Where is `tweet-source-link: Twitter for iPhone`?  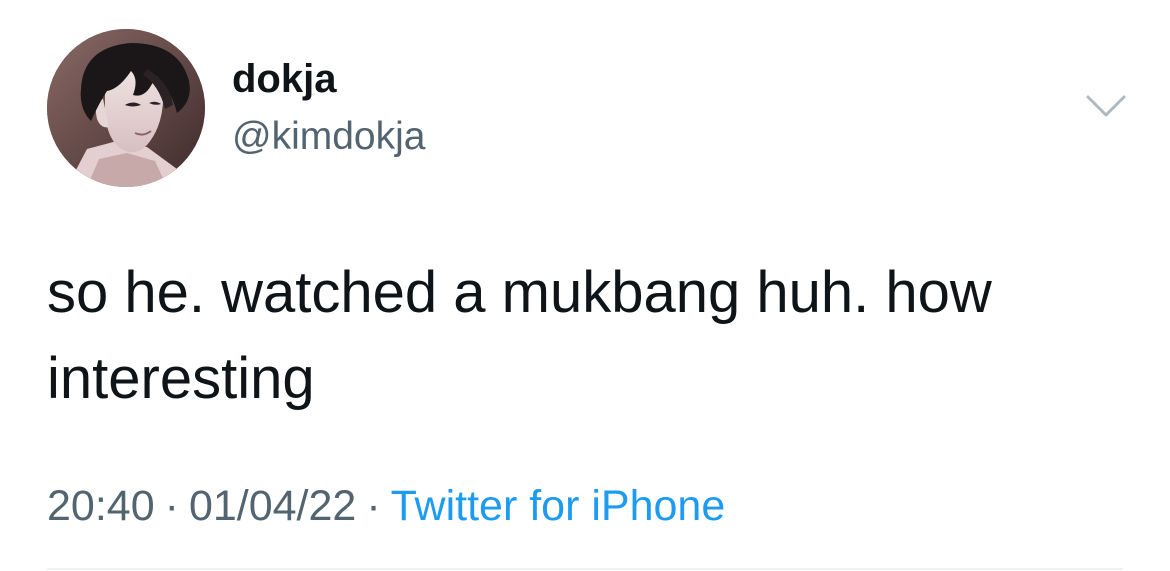
tweet-source-link: Twitter for iPhone is located at coordinates (558, 506).